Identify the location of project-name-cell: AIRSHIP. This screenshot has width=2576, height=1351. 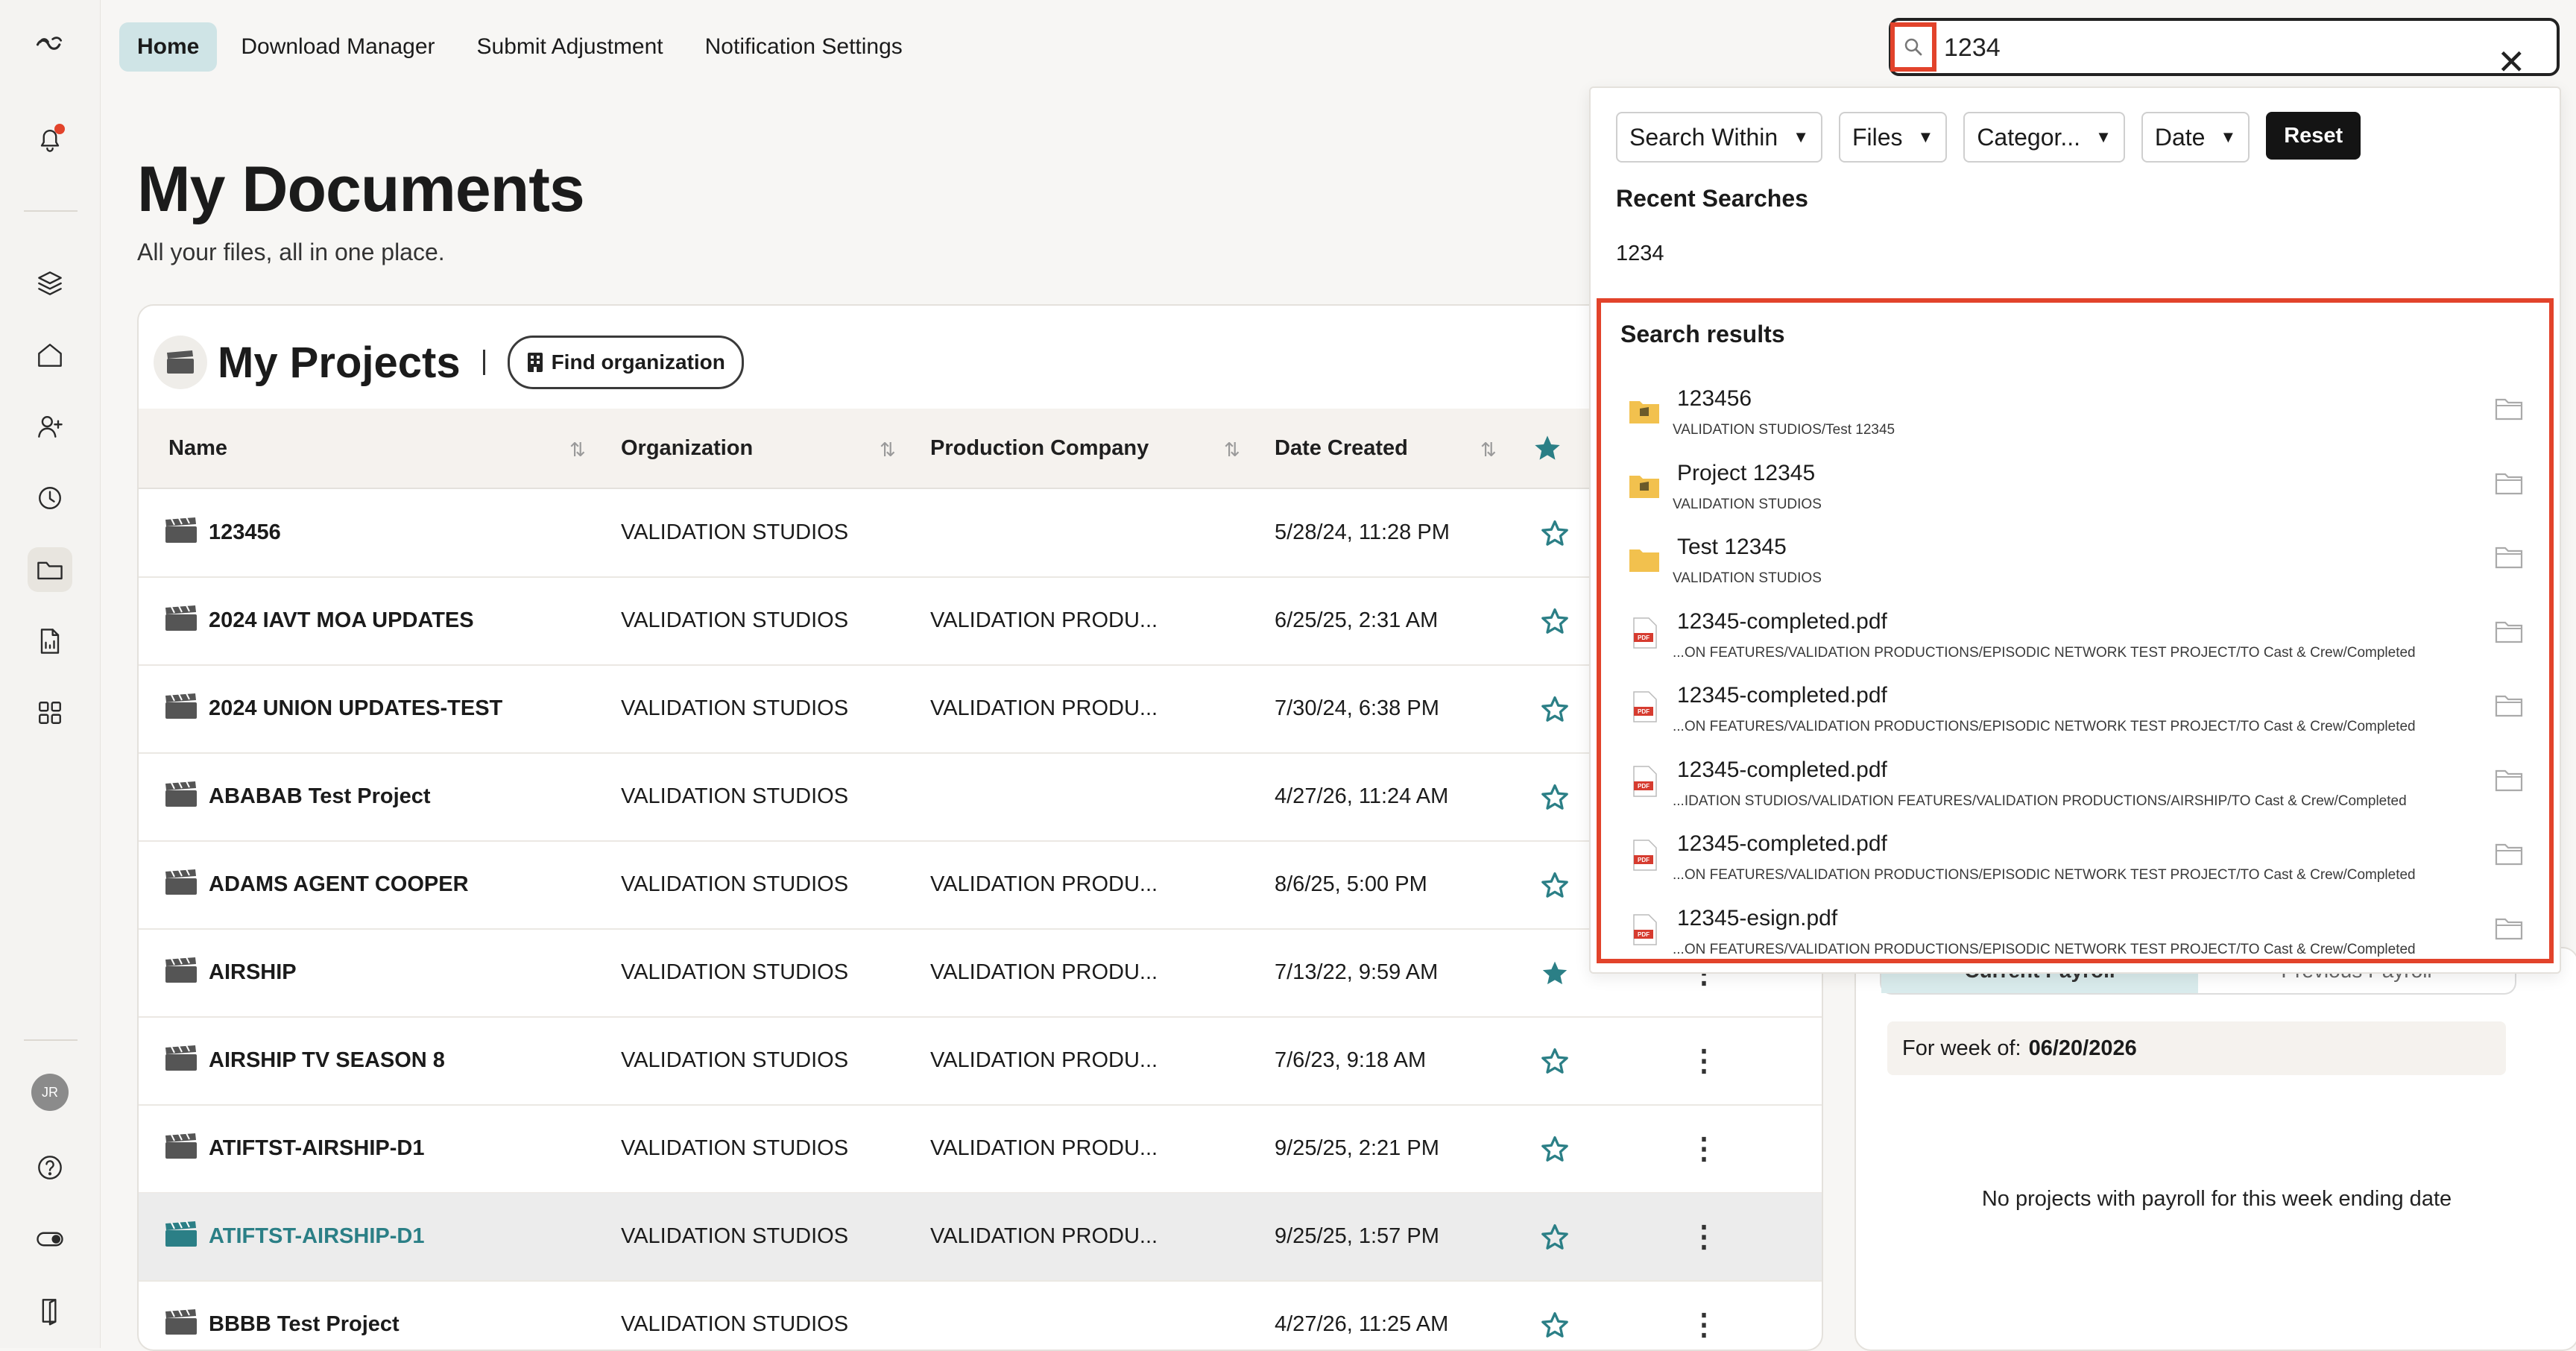
(230, 972).